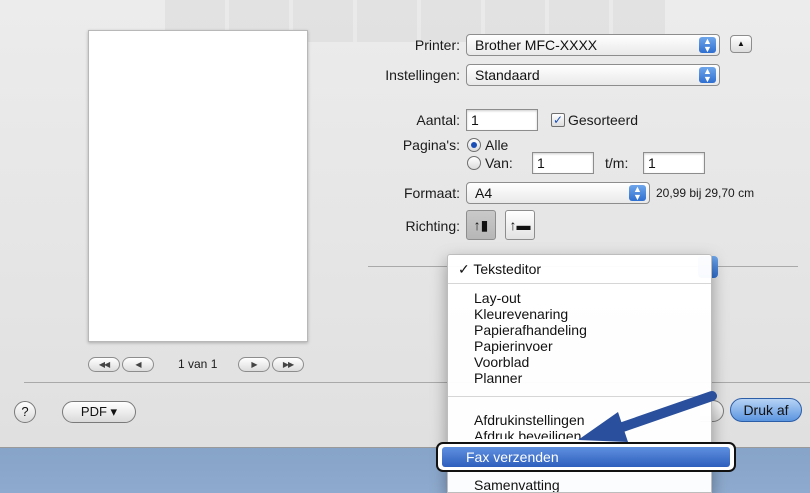  I want to click on next-page-button: ▶, so click(254, 364).